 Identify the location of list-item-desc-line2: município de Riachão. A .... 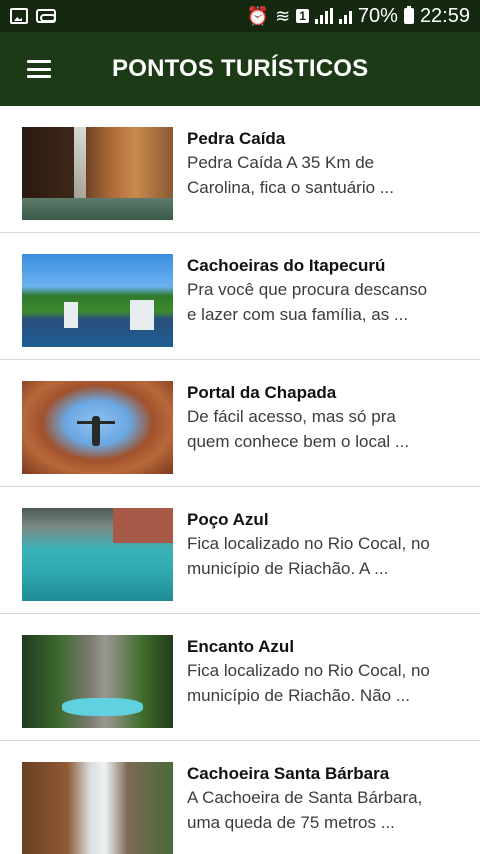
(288, 568).